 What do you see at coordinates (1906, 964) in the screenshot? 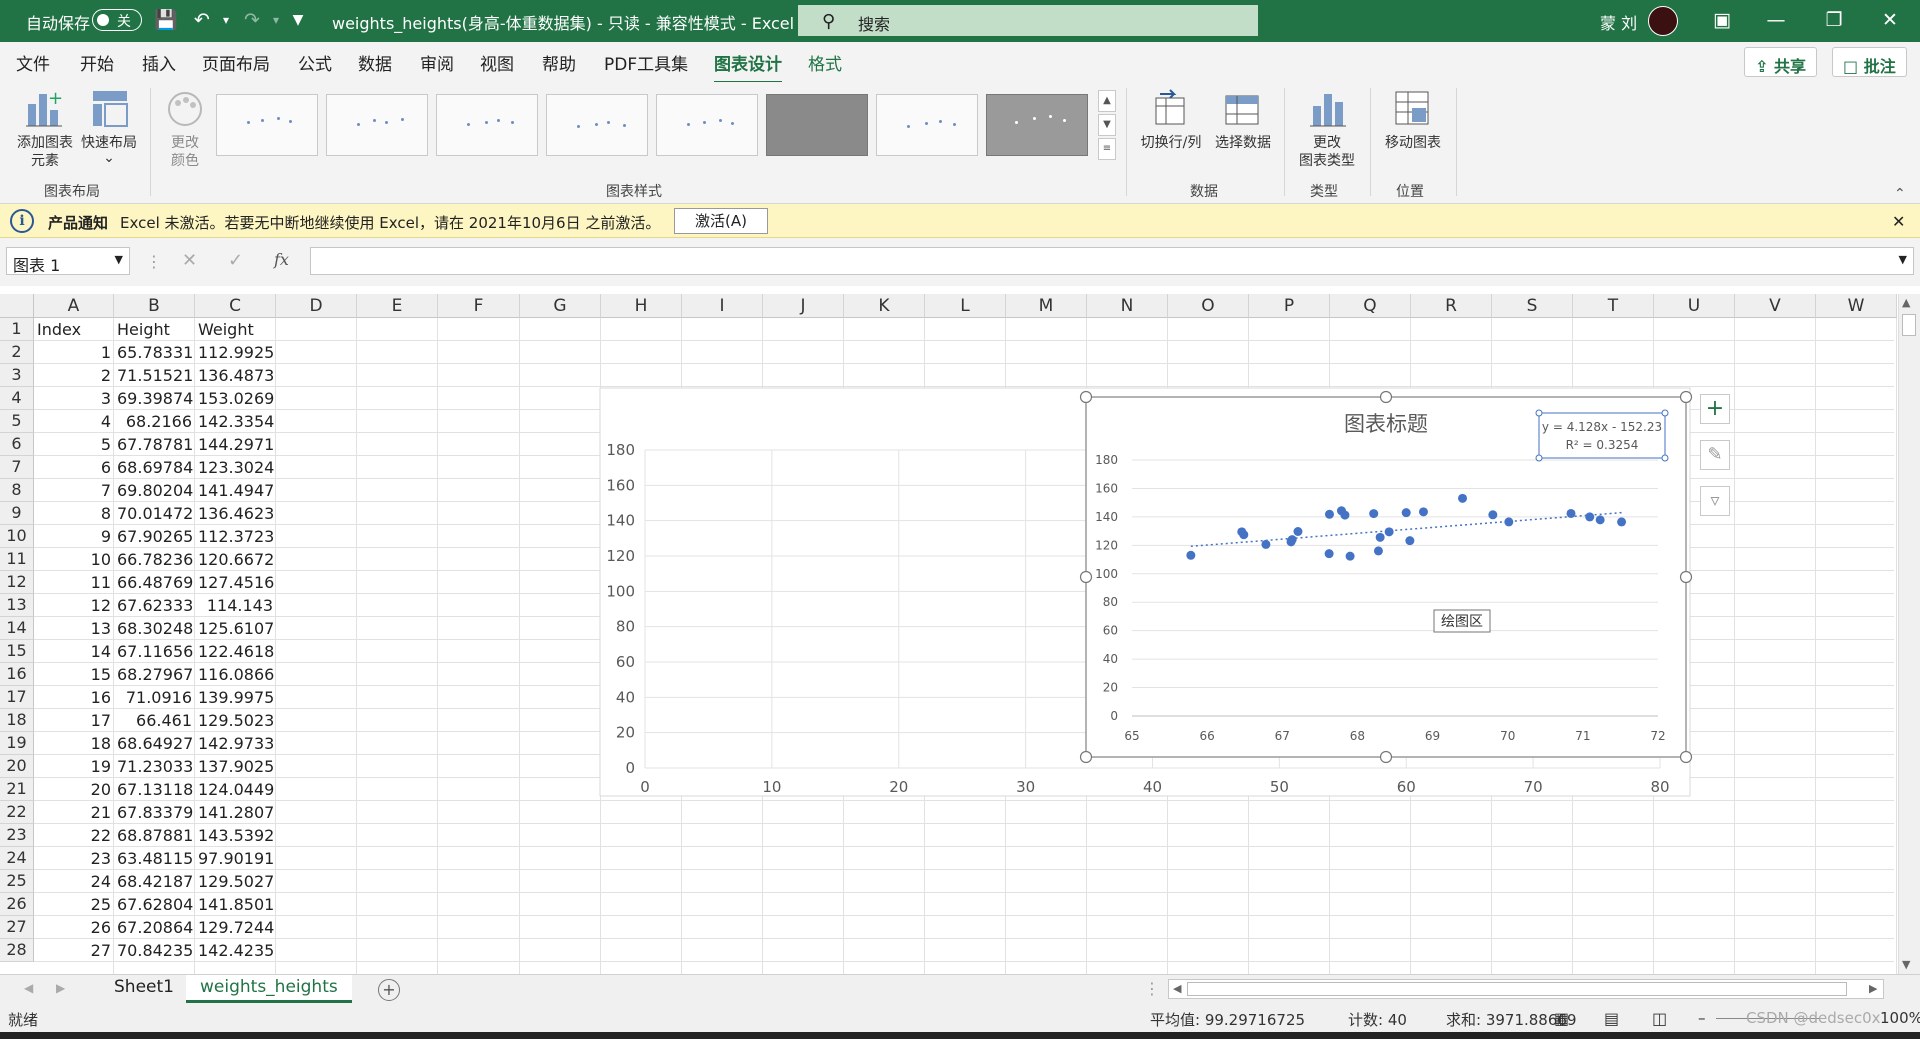
I see `scroll-down-icon: ▼` at bounding box center [1906, 964].